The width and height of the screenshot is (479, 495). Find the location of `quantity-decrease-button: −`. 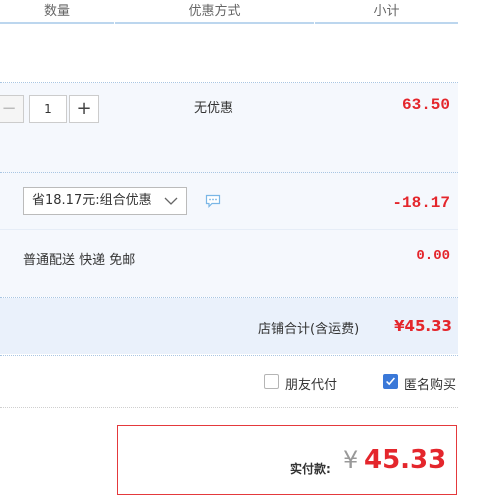

quantity-decrease-button: − is located at coordinates (12, 109).